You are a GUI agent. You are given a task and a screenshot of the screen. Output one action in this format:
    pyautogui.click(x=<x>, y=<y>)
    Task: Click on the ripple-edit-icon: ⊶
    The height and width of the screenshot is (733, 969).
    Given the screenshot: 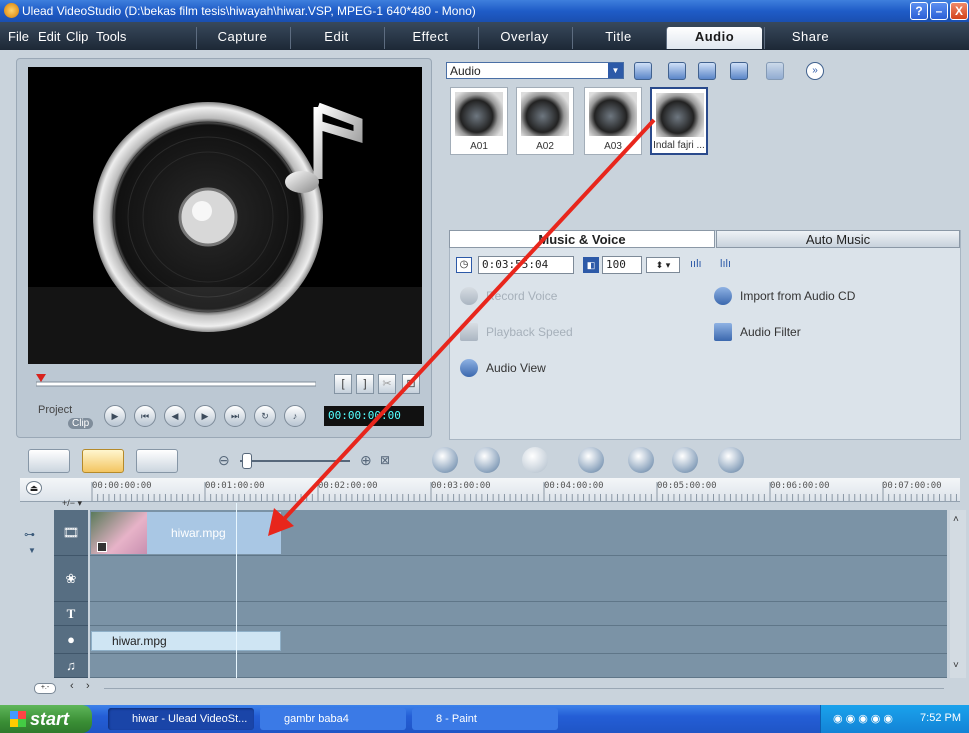 What is the action you would take?
    pyautogui.click(x=29, y=534)
    